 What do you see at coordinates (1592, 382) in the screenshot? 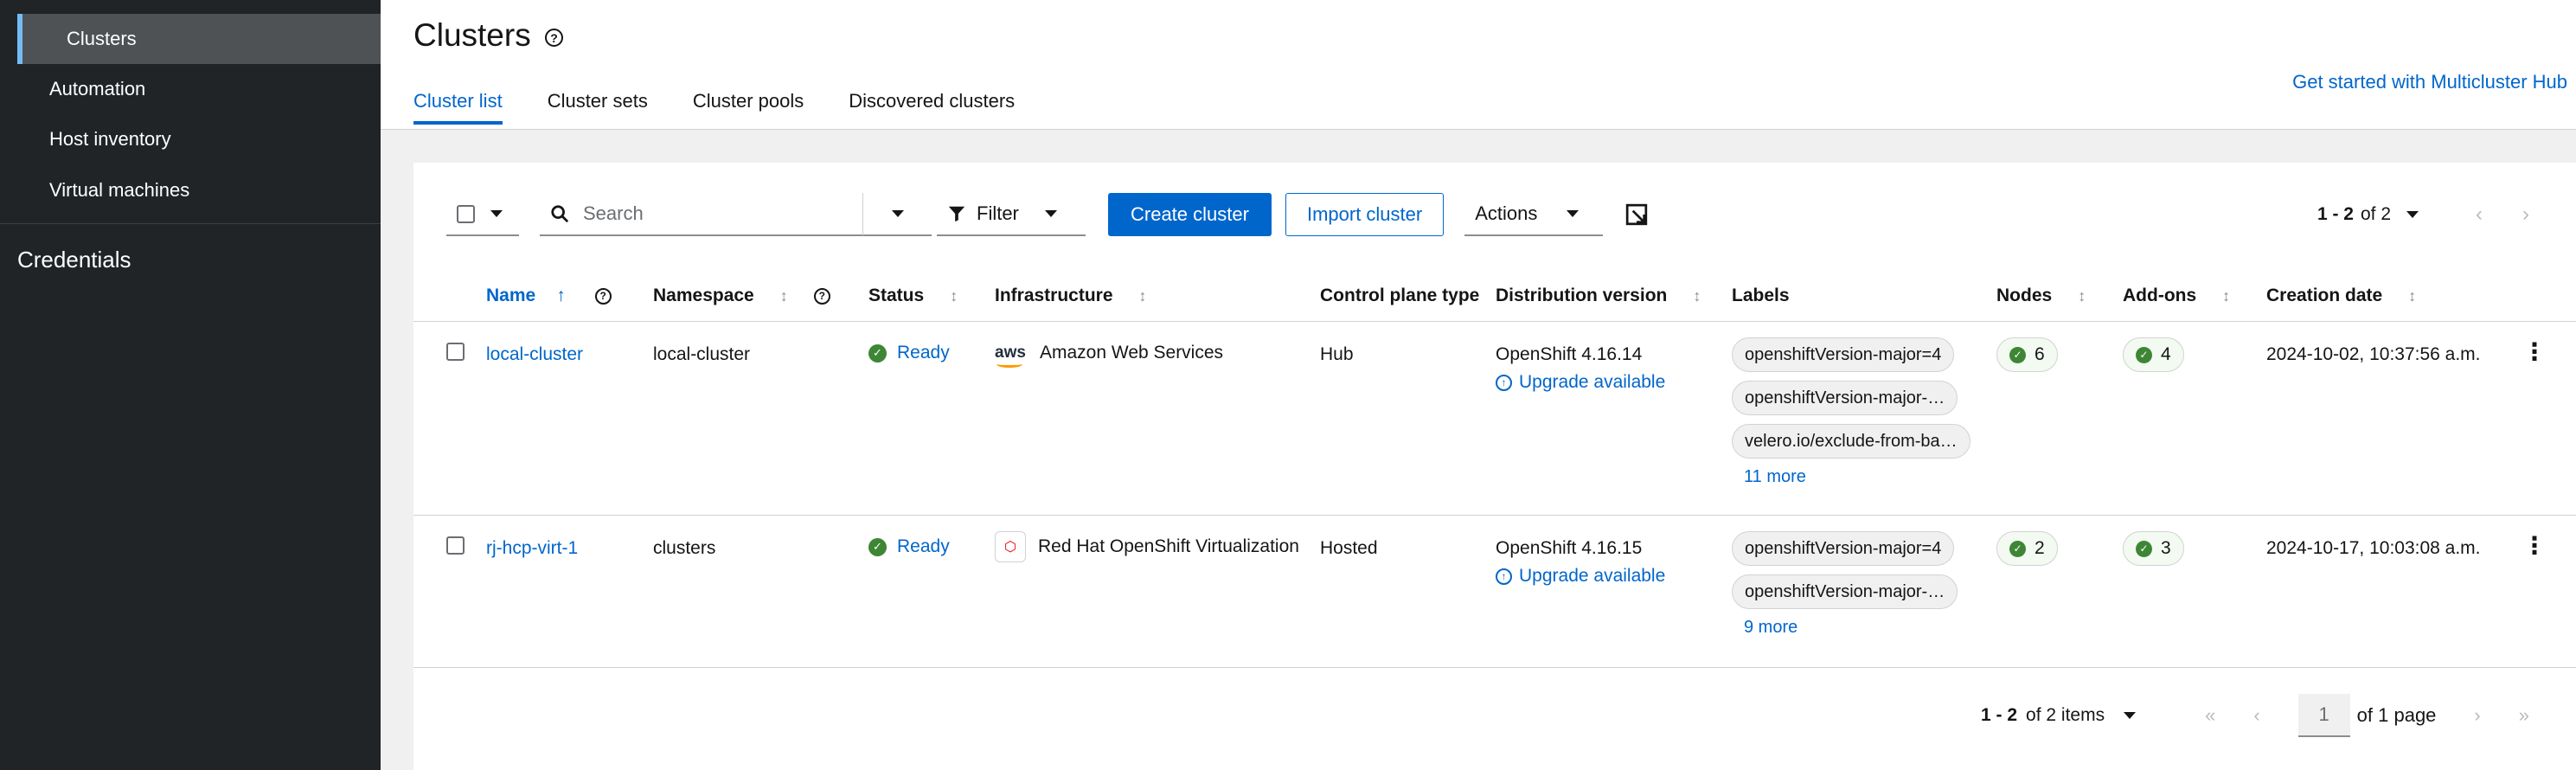
I see `upgrade-label: Upgrade available` at bounding box center [1592, 382].